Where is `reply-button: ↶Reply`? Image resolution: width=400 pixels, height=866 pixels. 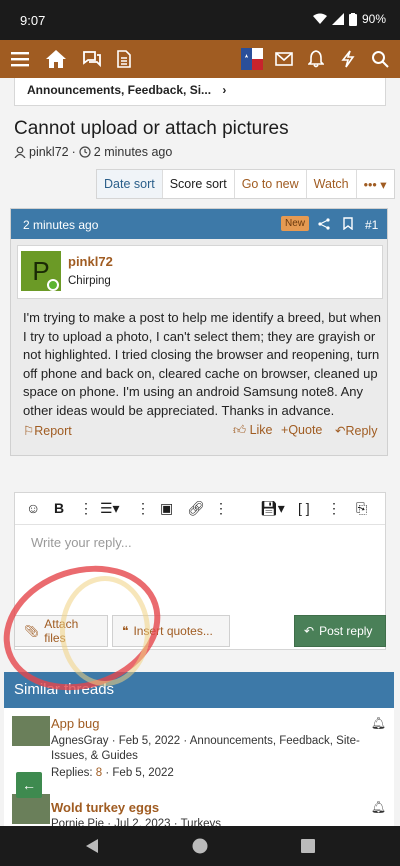
reply-button: ↶Reply is located at coordinates (356, 430).